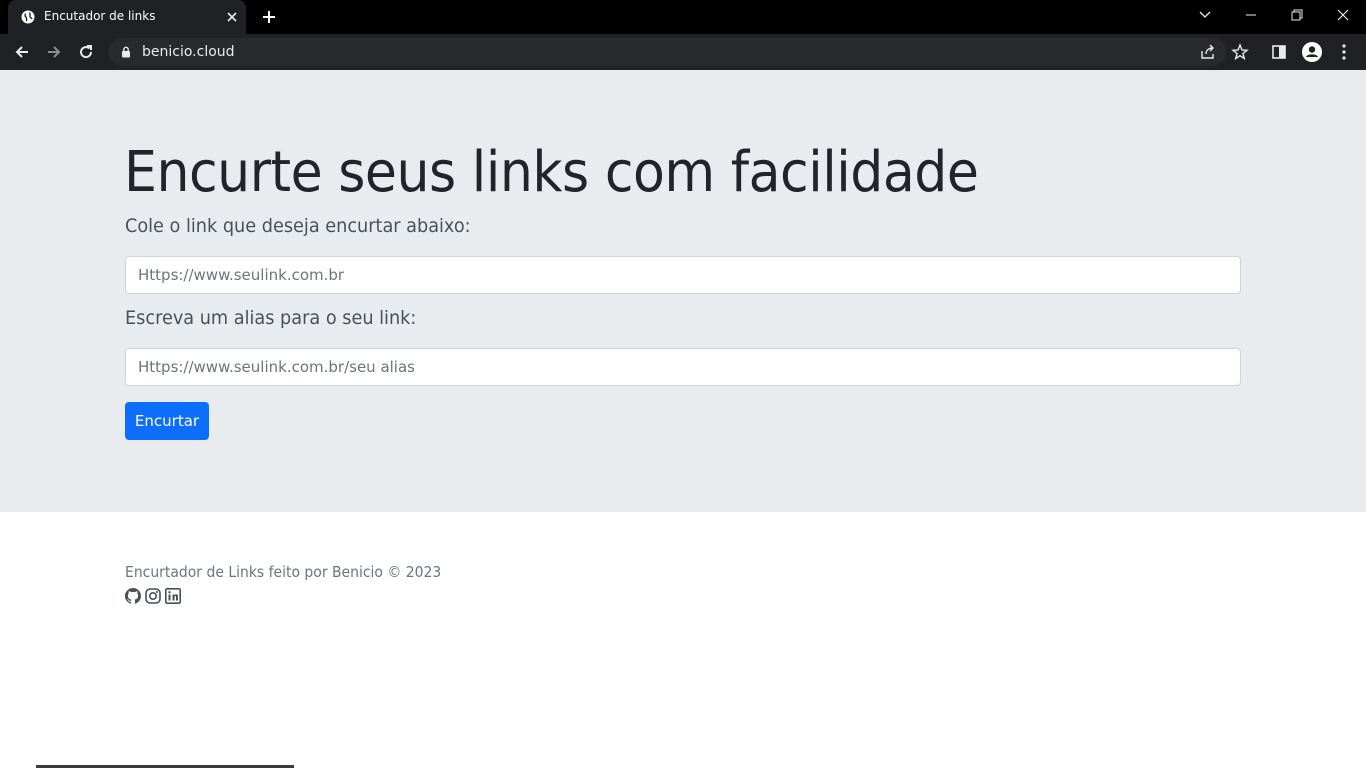  Describe the element at coordinates (173, 596) in the screenshot. I see `linkedin-icon` at that location.